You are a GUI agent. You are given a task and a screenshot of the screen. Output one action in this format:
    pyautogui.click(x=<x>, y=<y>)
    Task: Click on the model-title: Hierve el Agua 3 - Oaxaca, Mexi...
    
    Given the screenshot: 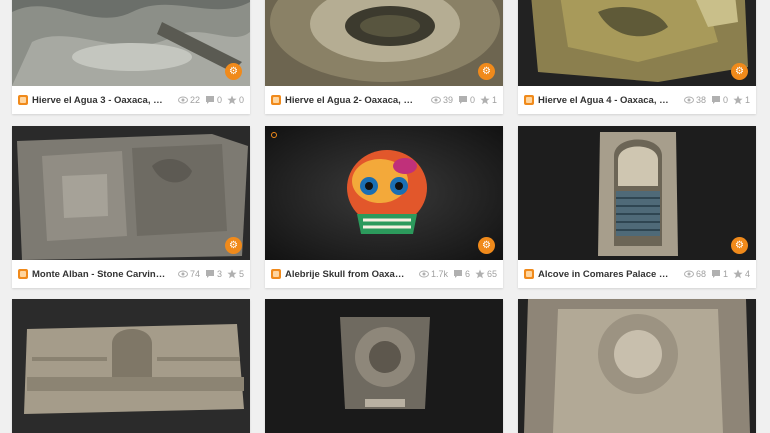 What is the action you would take?
    pyautogui.click(x=99, y=100)
    